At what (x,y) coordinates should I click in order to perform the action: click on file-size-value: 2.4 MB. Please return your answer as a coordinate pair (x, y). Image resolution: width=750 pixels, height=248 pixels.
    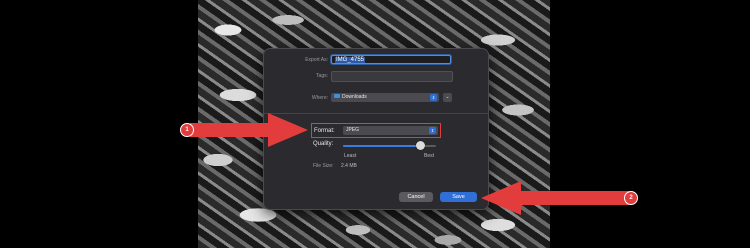
    Looking at the image, I should click on (349, 166).